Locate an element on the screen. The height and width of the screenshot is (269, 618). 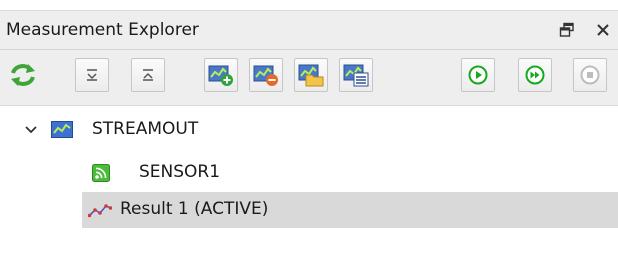
open-measurement-icon is located at coordinates (311, 75).